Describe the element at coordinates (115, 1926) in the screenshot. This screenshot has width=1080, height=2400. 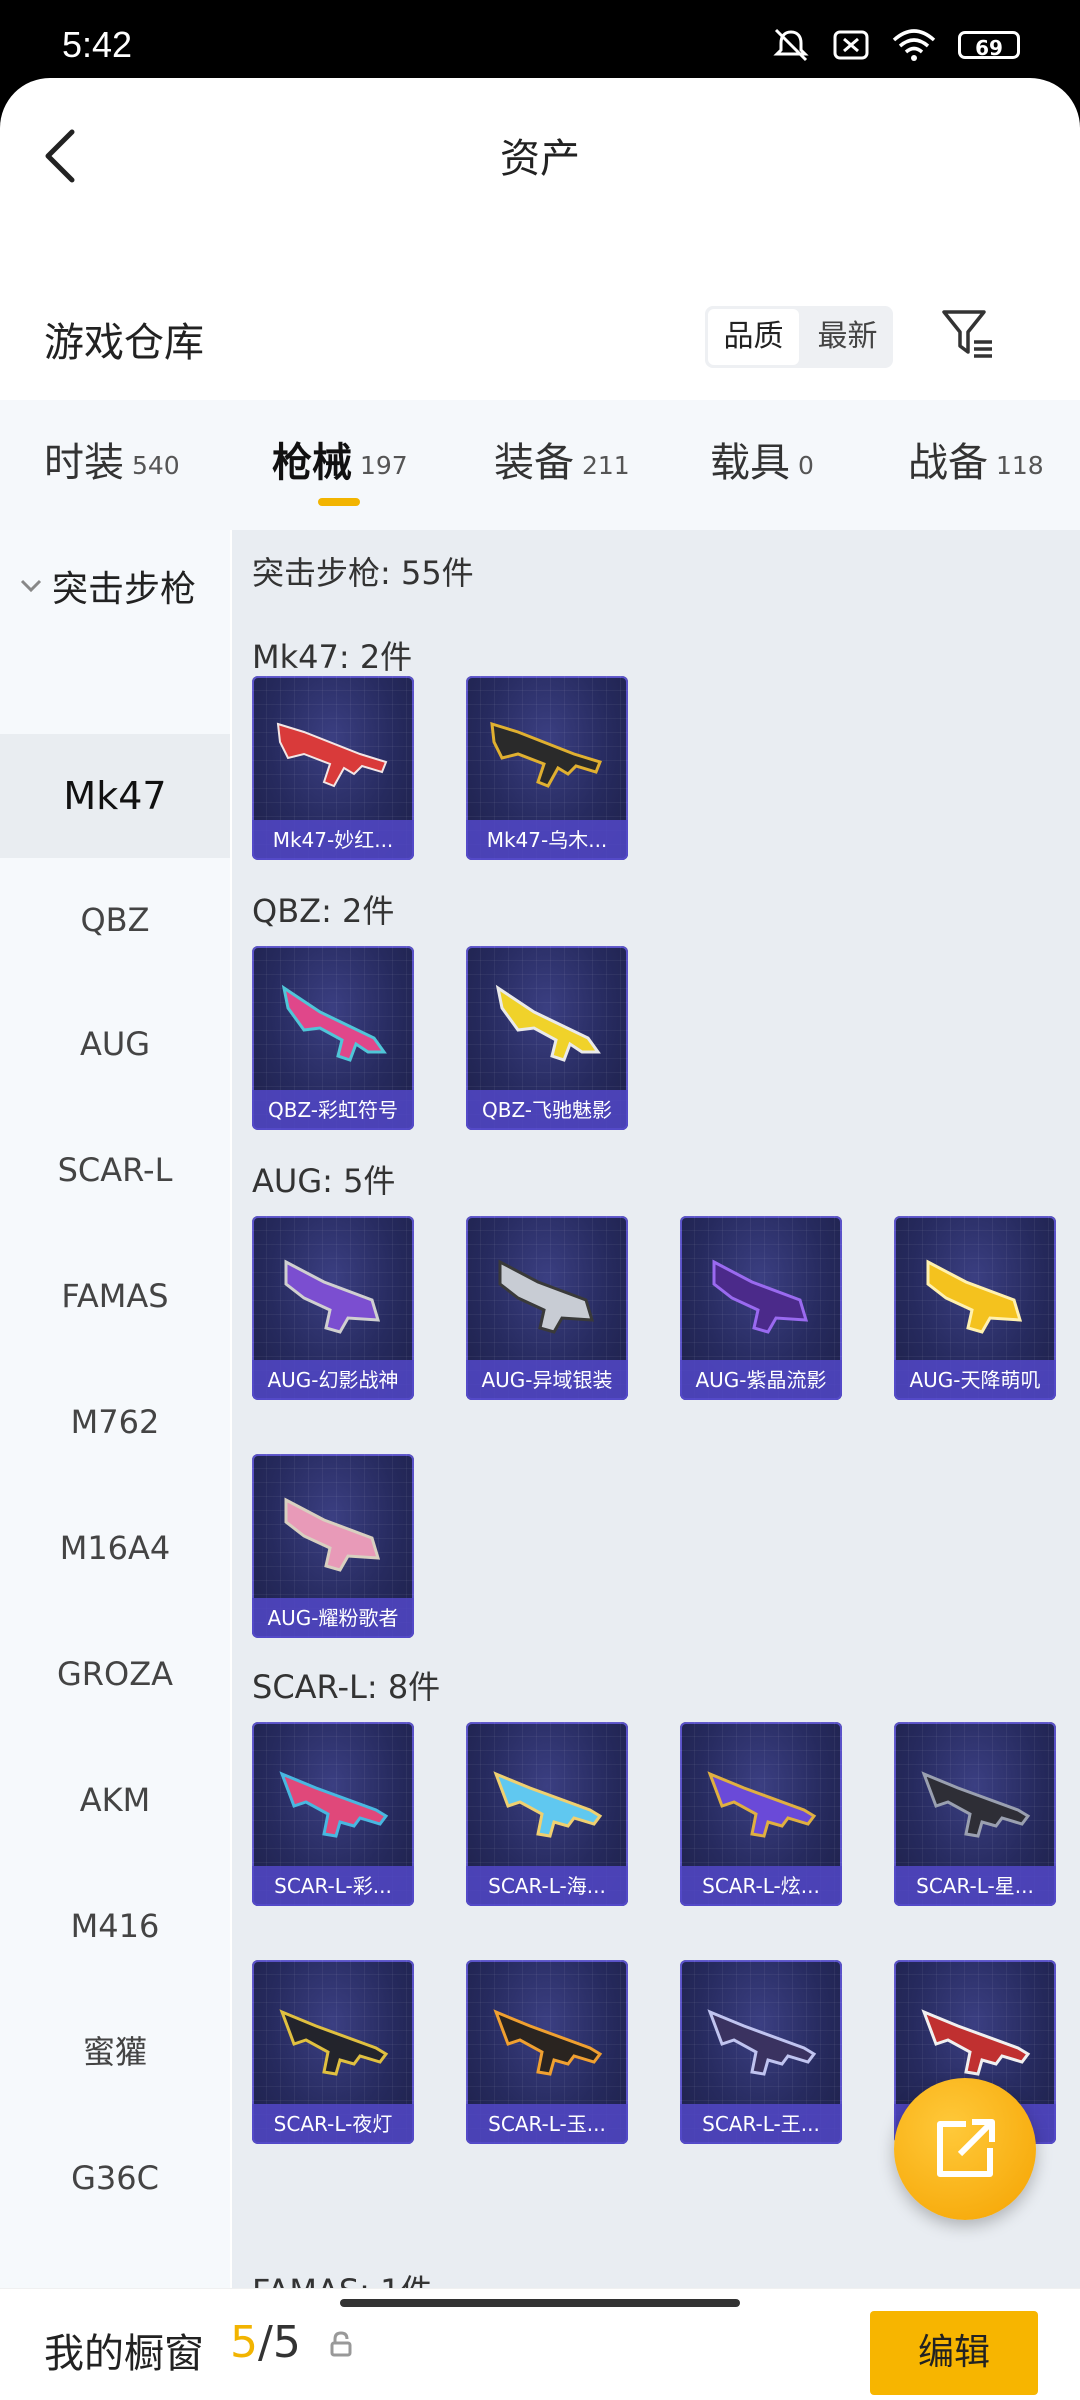
I see `sidebar-item-m416: M416` at that location.